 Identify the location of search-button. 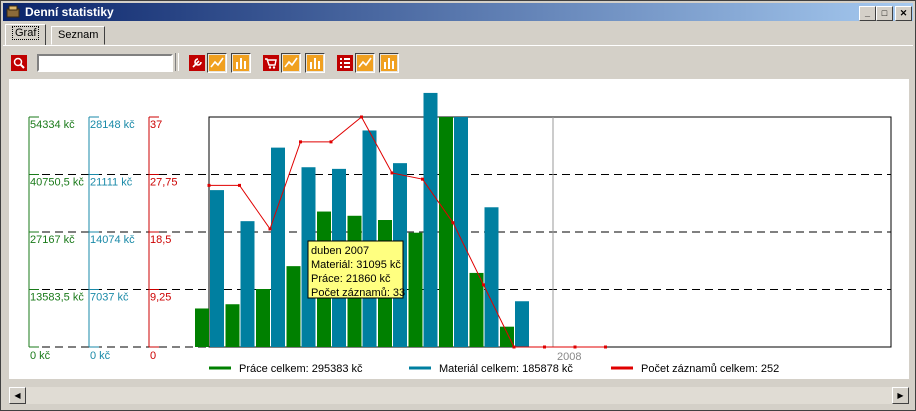
(19, 63).